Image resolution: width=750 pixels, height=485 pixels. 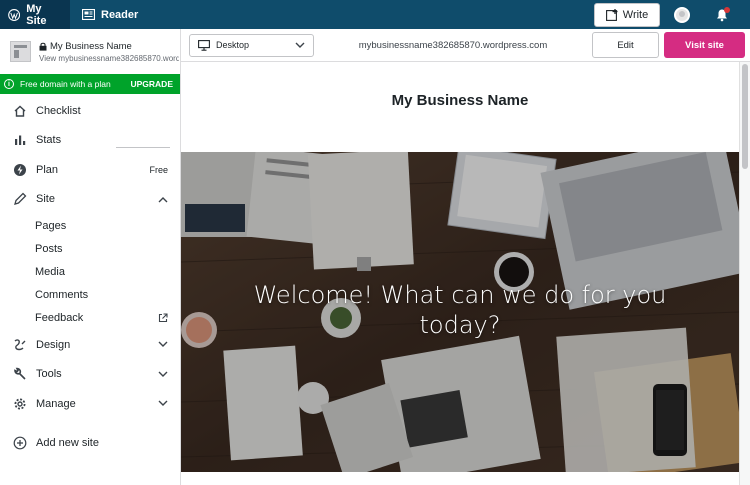 What do you see at coordinates (58, 110) in the screenshot?
I see `sidebar-item-label: Checklist` at bounding box center [58, 110].